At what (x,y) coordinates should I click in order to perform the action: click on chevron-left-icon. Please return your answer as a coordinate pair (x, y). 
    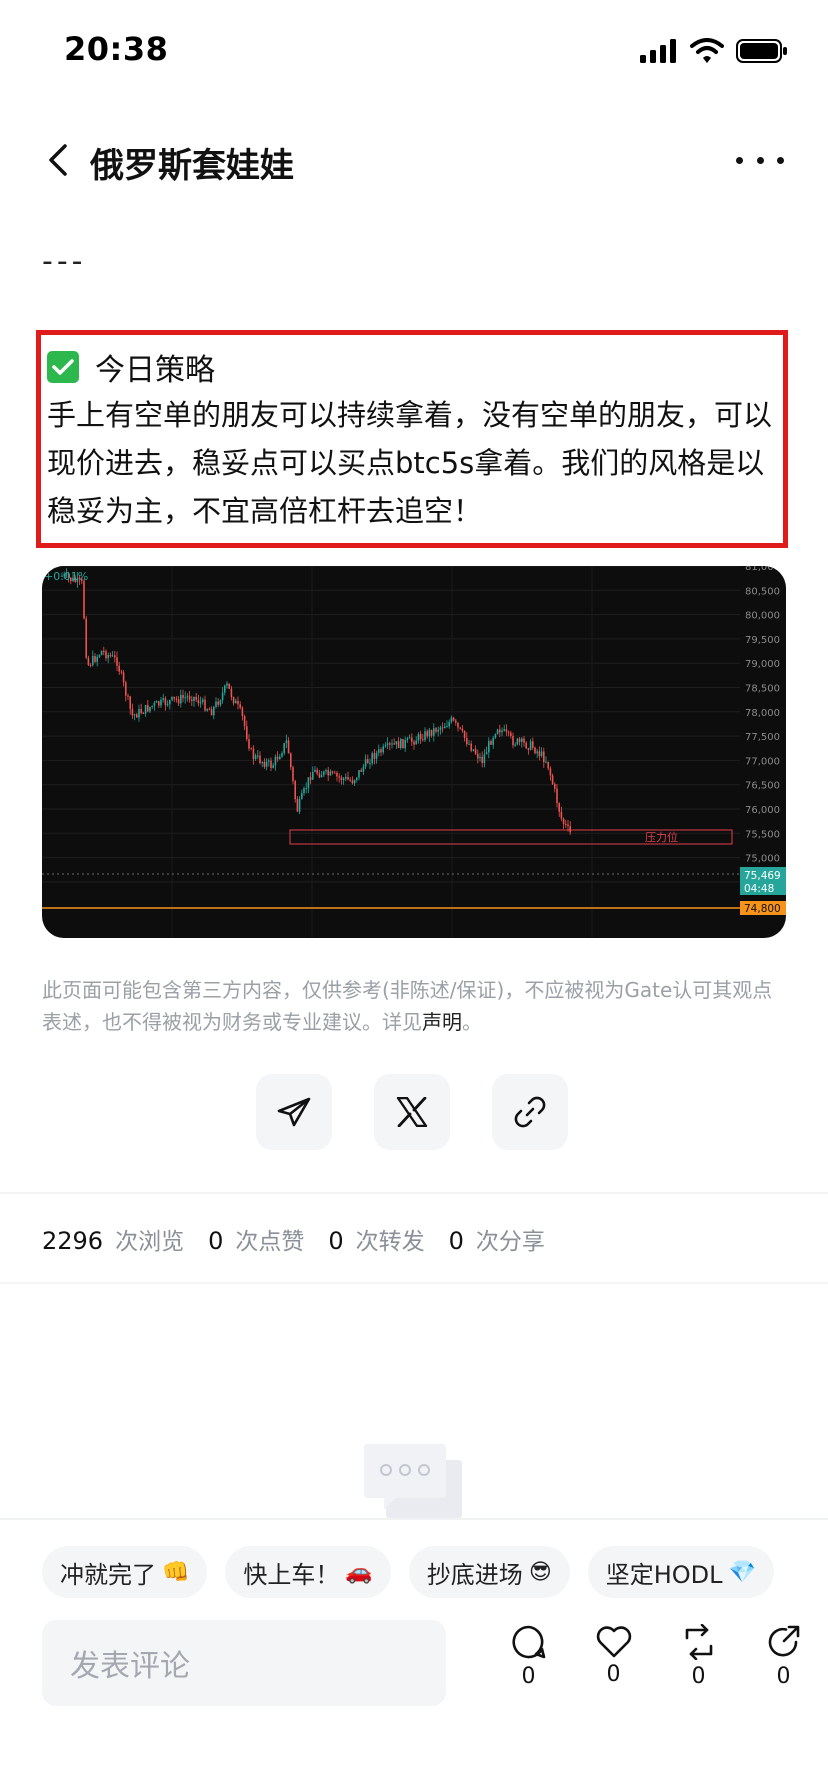
    Looking at the image, I should click on (58, 160).